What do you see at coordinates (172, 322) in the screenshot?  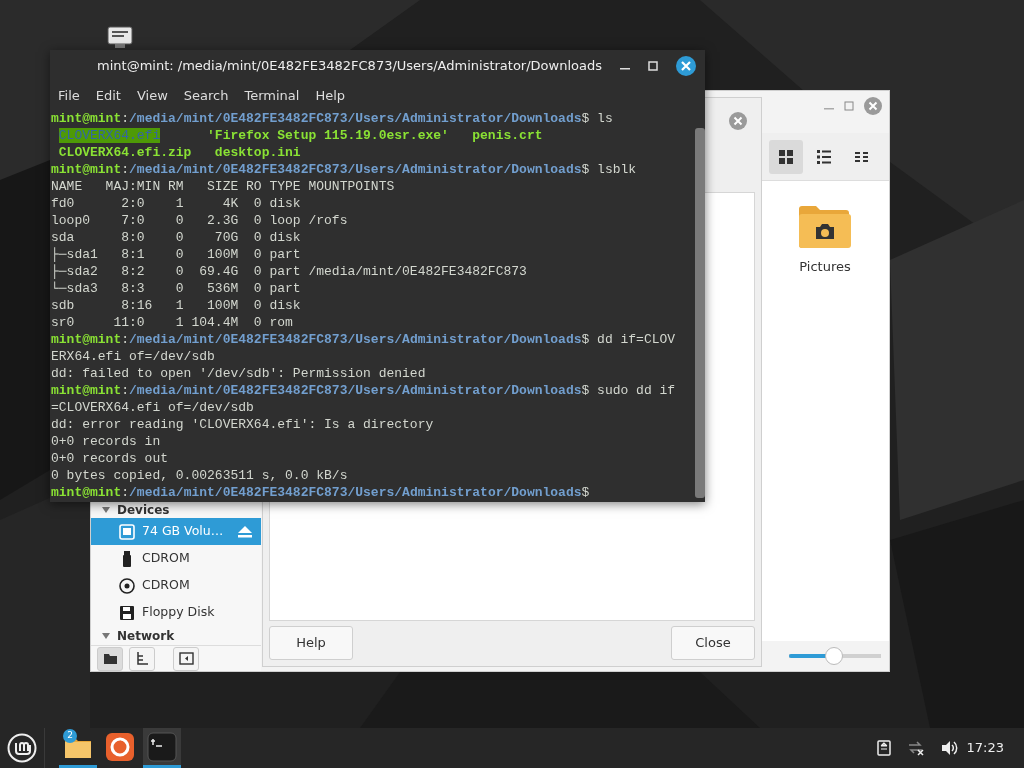 I see `terminal-line: sr0 11:0 1 104.4M 0 rom` at bounding box center [172, 322].